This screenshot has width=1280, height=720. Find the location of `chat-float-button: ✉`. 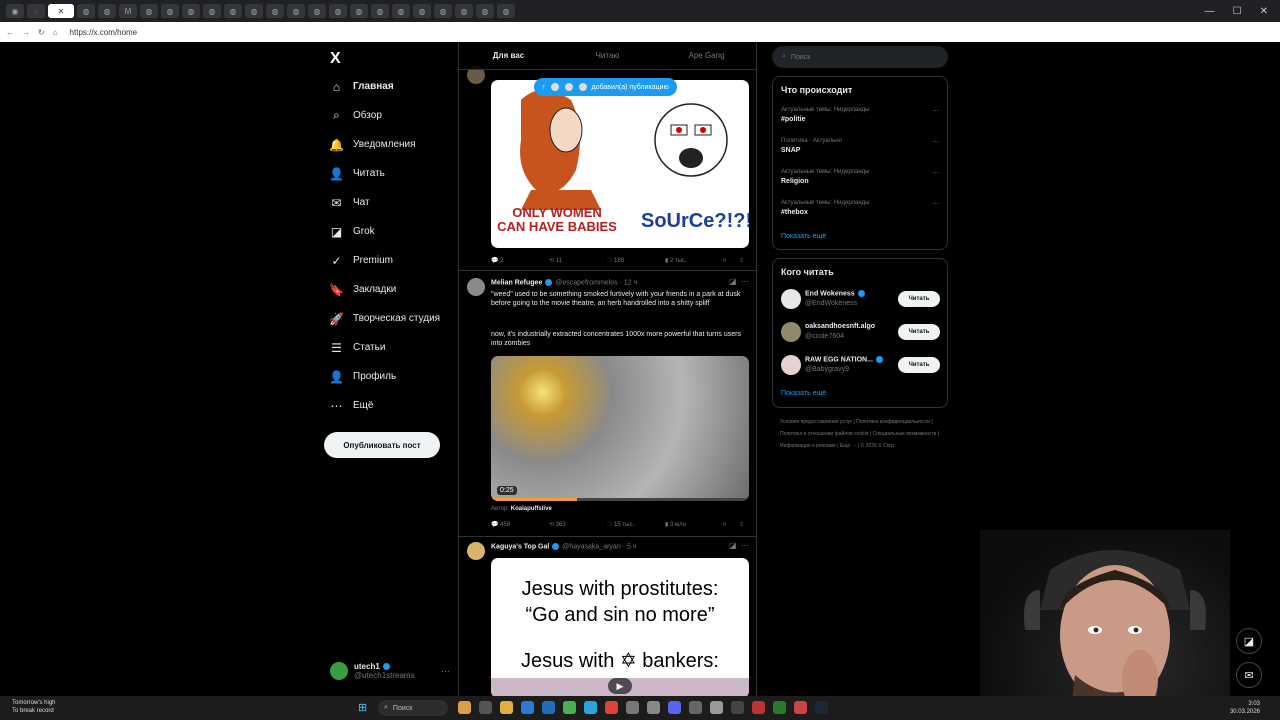

chat-float-button: ✉ is located at coordinates (1249, 675).